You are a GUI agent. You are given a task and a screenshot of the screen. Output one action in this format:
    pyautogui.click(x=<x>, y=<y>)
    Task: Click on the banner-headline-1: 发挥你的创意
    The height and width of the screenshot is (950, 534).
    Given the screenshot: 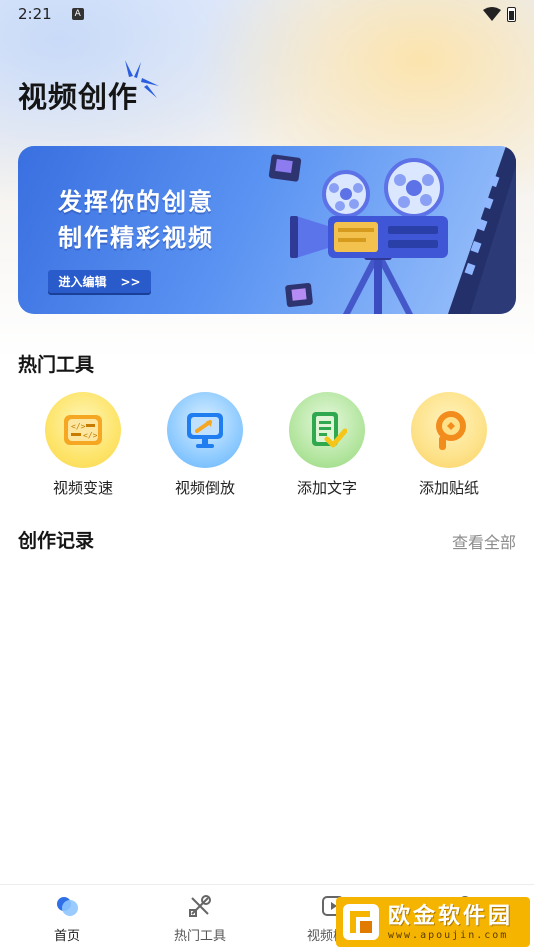 What is the action you would take?
    pyautogui.click(x=136, y=202)
    